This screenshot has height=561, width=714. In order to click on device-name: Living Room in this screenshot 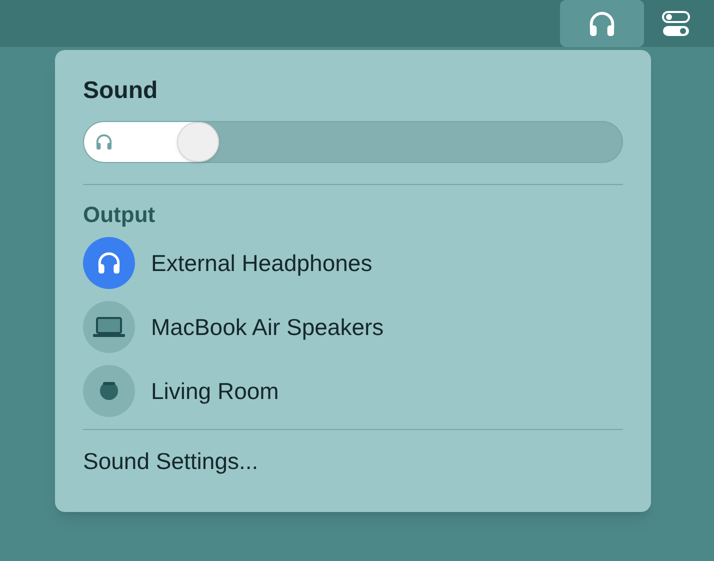, I will do `click(215, 391)`.